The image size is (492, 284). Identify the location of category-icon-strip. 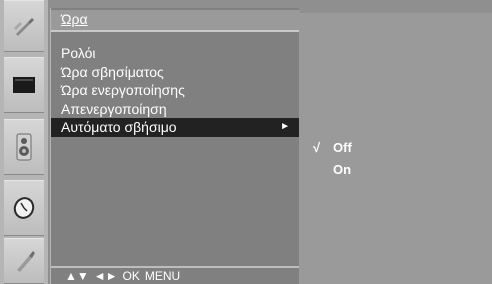
(24, 142).